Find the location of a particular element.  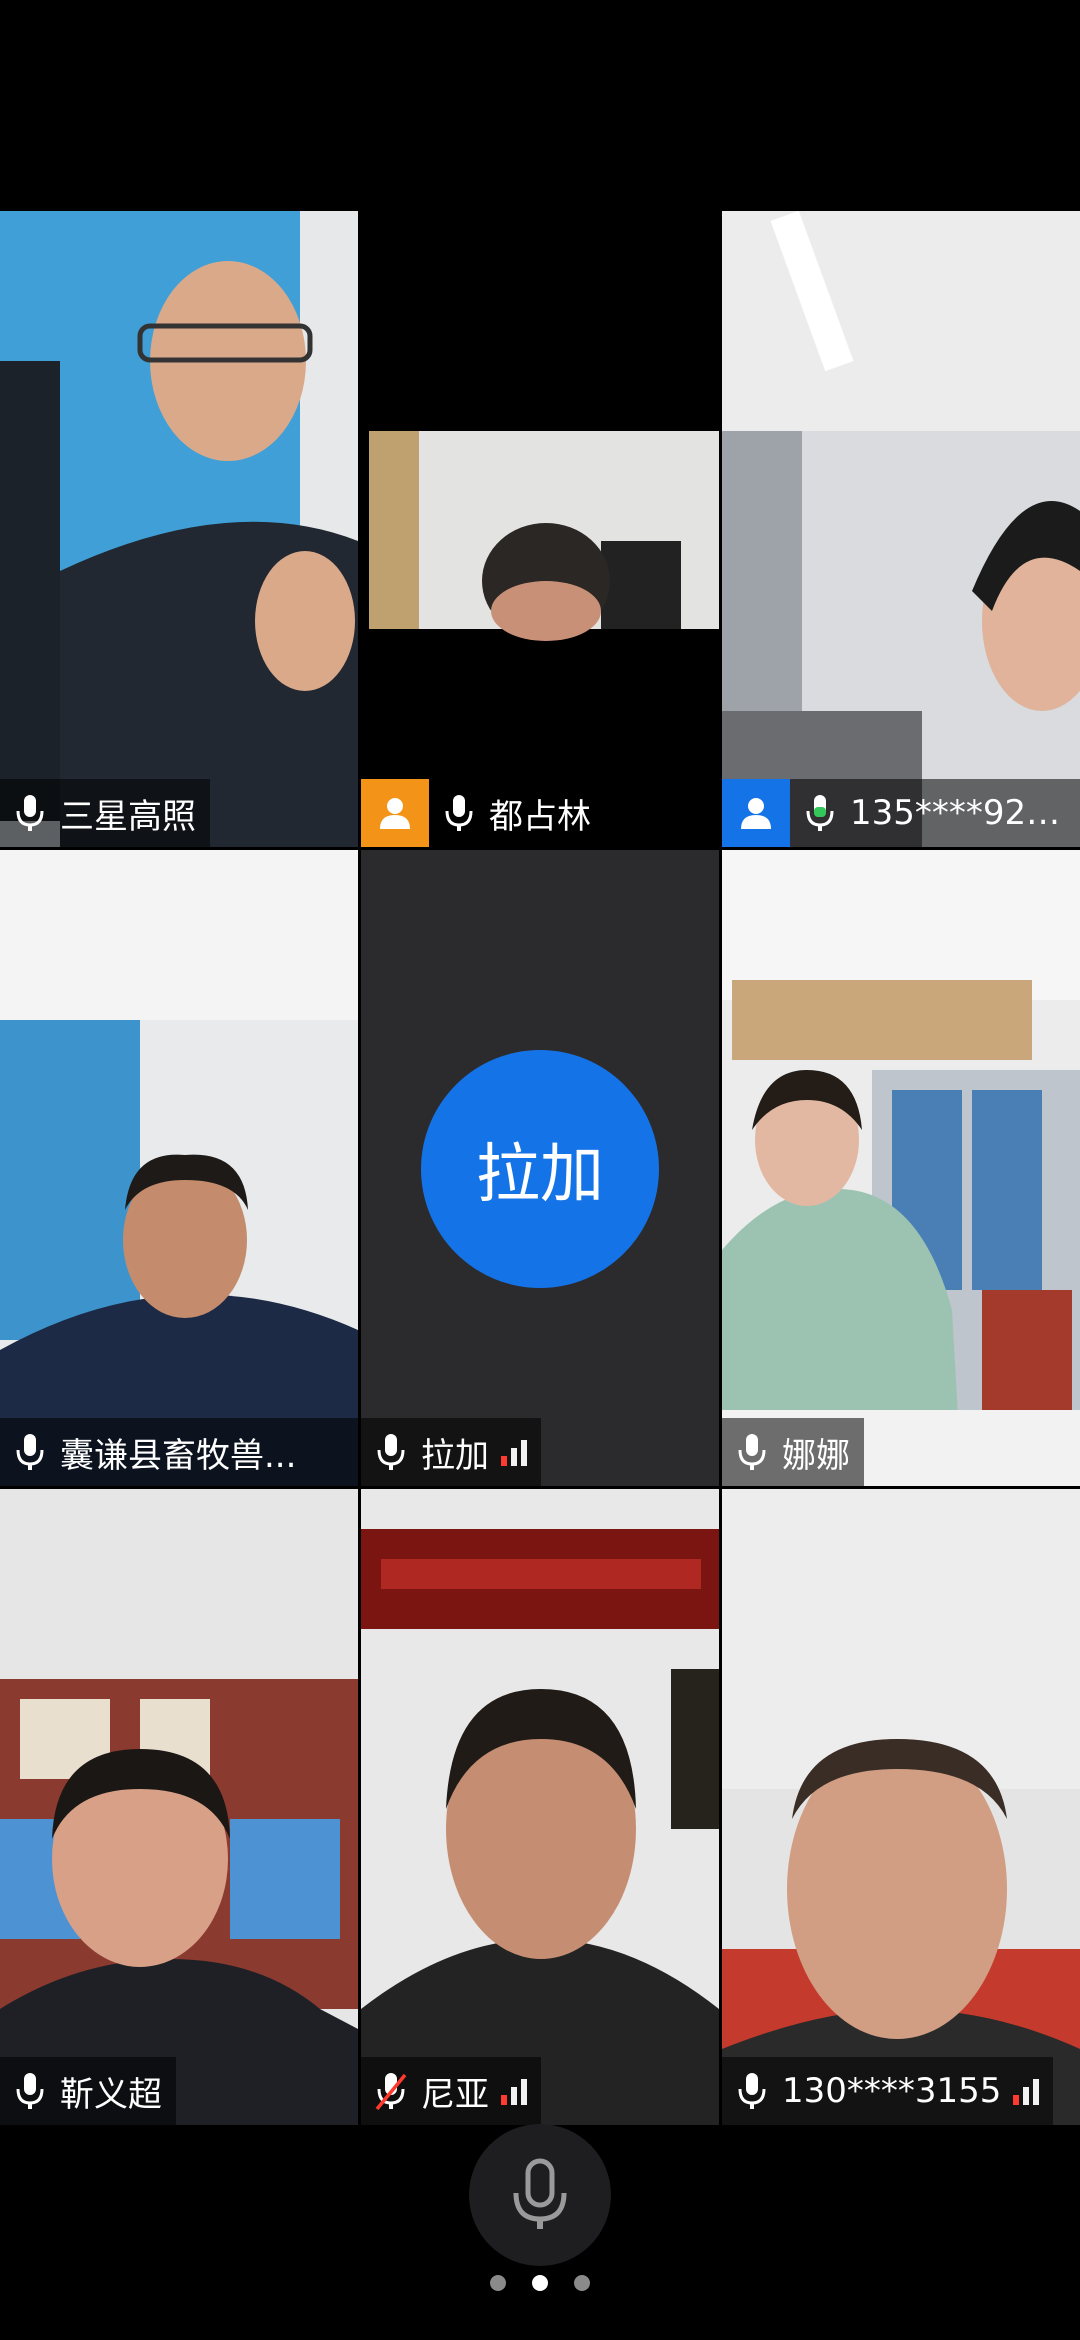

participant-tile: 尼亚 is located at coordinates (540, 1807).